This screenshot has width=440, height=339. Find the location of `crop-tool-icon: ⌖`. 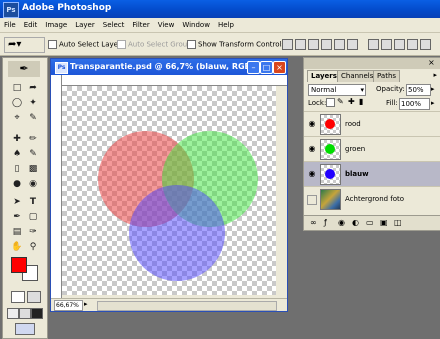

crop-tool-icon: ⌖ is located at coordinates (17, 118).